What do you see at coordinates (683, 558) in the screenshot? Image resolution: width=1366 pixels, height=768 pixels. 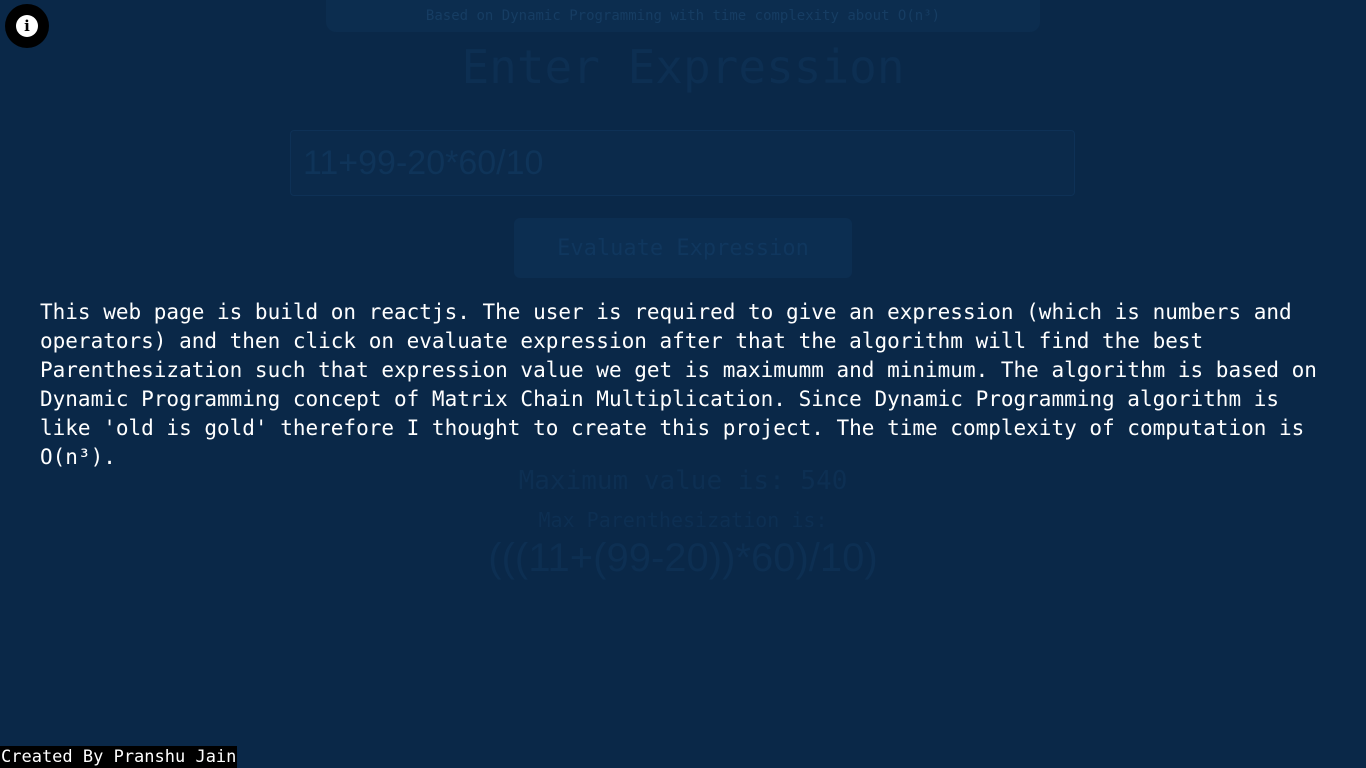 I see `max-parenthesization-expression: (((11+(99-20))*60)/10)` at bounding box center [683, 558].